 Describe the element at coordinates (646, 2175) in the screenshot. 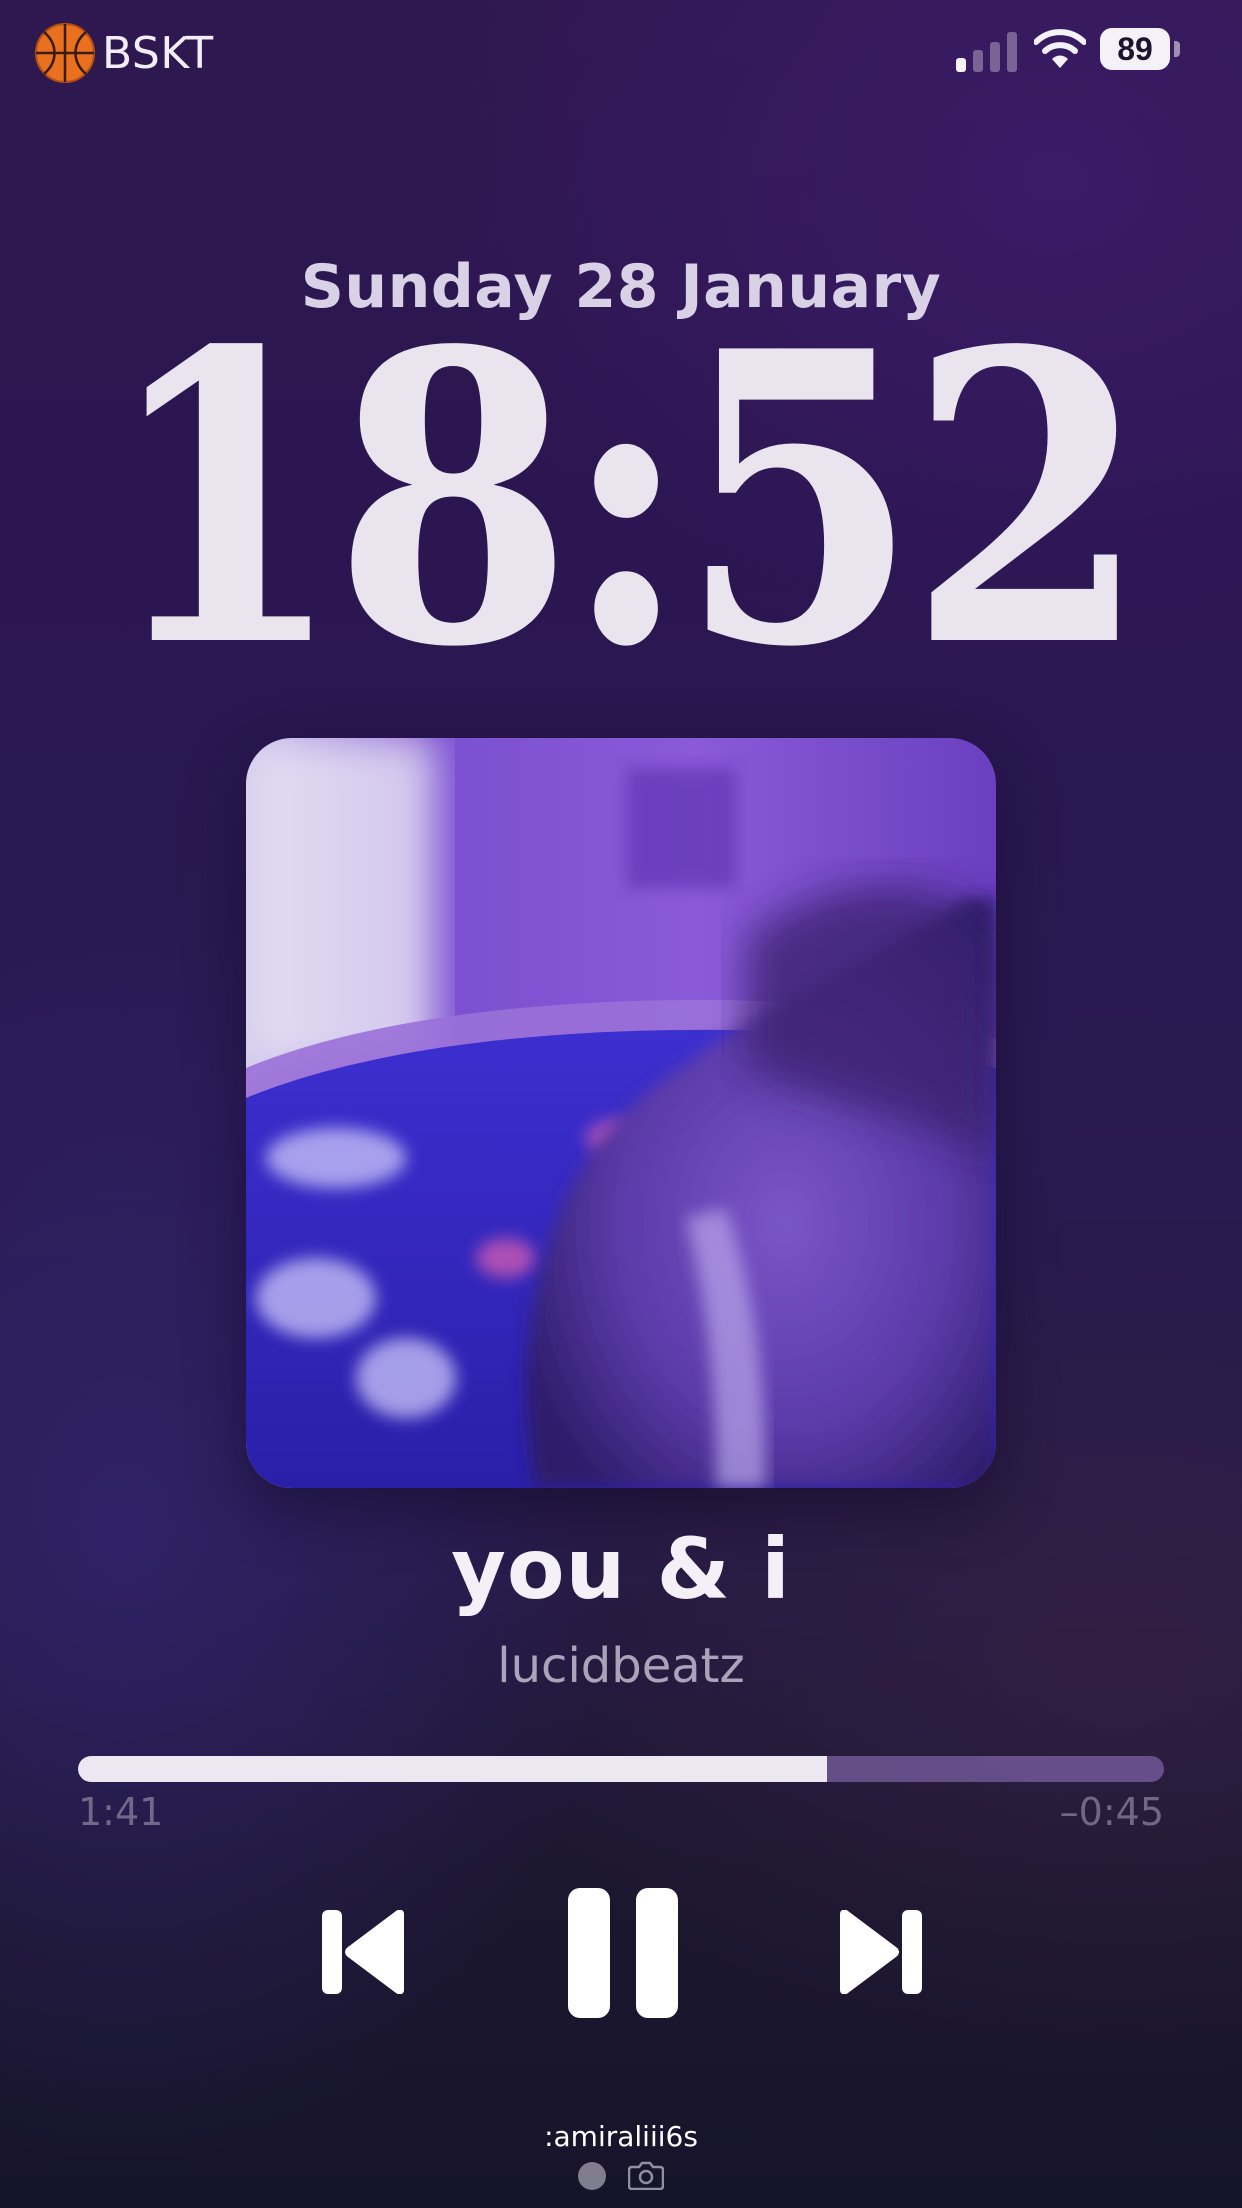

I see `camera-icon` at that location.